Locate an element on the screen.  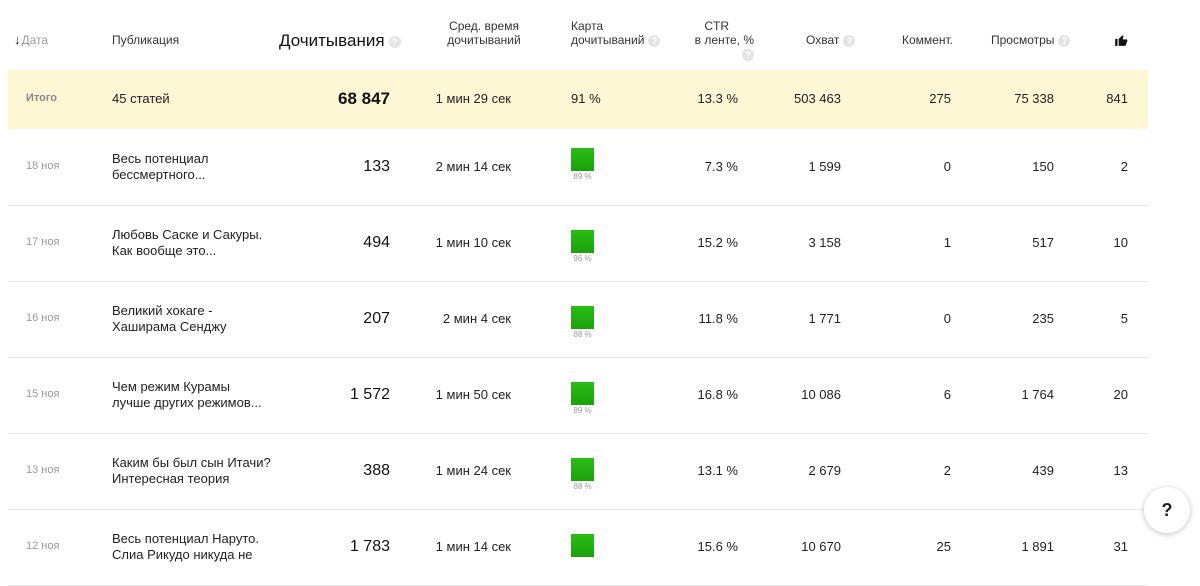
row-reach: 2 679 is located at coordinates (824, 470).